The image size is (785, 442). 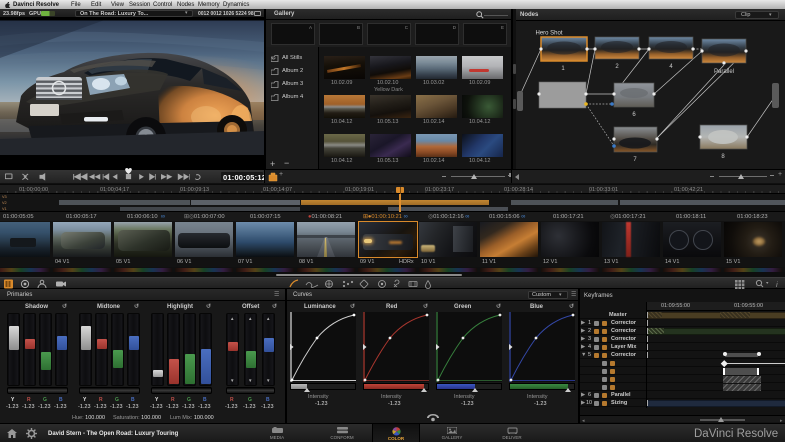 I want to click on svg-text: Parallel, so click(x=724, y=72).